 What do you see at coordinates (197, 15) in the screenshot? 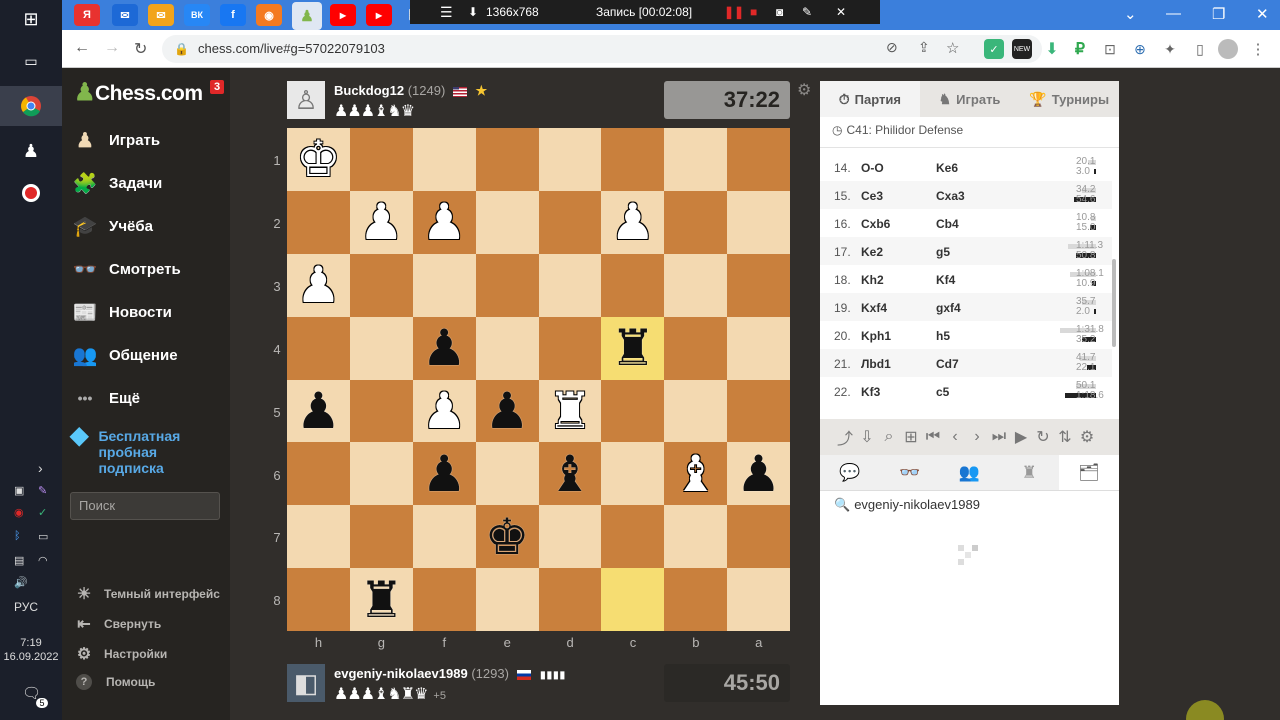
I see `tab-vk: ВК` at bounding box center [197, 15].